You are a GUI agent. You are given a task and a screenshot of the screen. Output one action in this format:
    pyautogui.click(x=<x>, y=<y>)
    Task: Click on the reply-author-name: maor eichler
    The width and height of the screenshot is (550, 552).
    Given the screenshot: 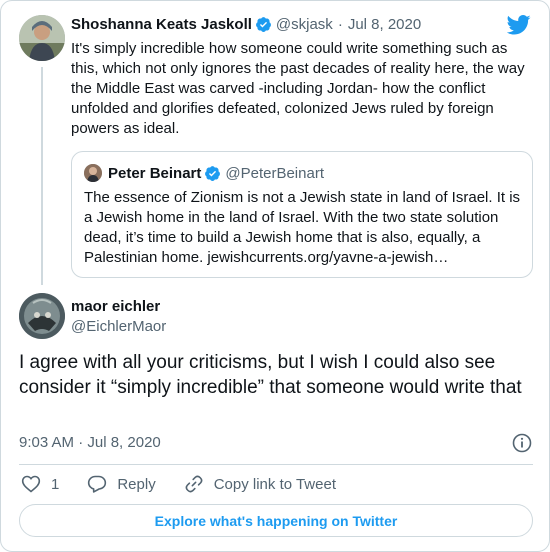 What is the action you would take?
    pyautogui.click(x=115, y=306)
    